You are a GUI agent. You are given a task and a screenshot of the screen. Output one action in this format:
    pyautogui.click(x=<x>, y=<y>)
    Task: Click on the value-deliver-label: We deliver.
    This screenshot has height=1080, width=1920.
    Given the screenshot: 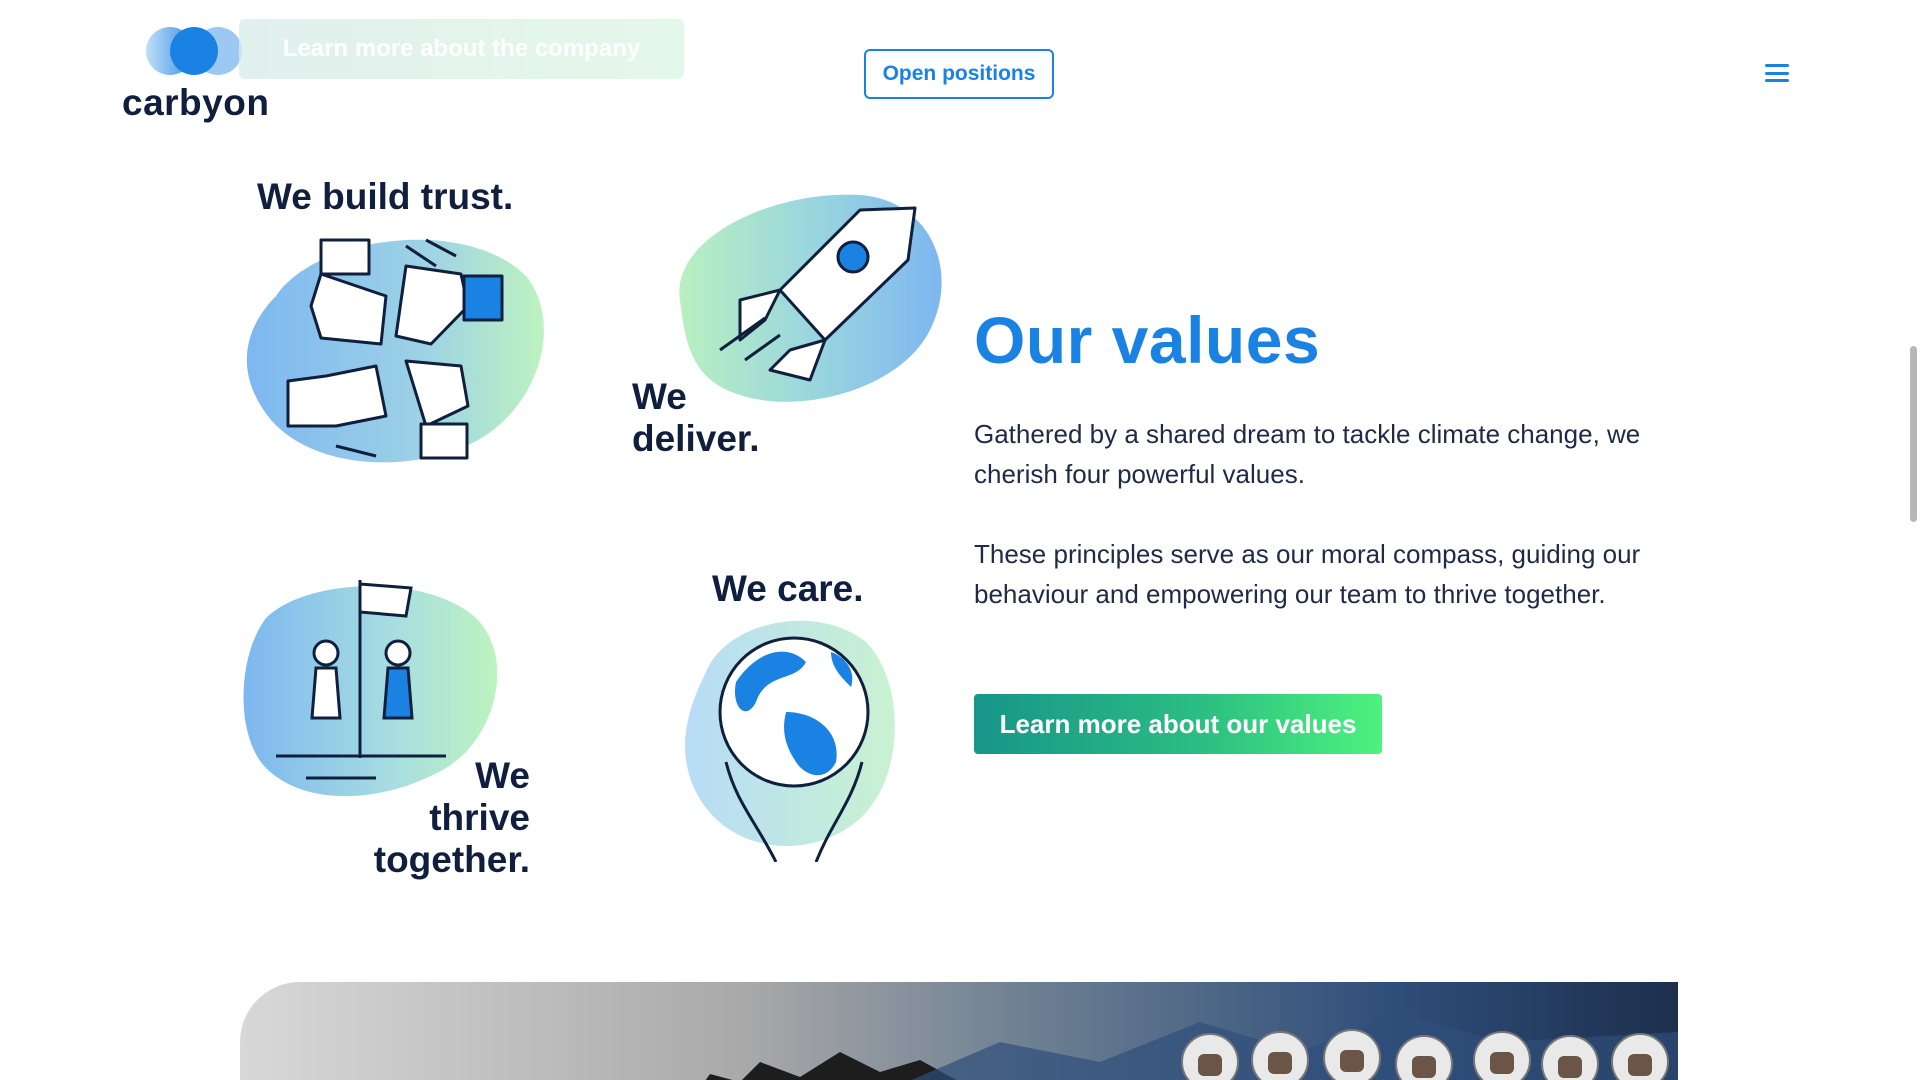 What is the action you would take?
    pyautogui.click(x=696, y=418)
    